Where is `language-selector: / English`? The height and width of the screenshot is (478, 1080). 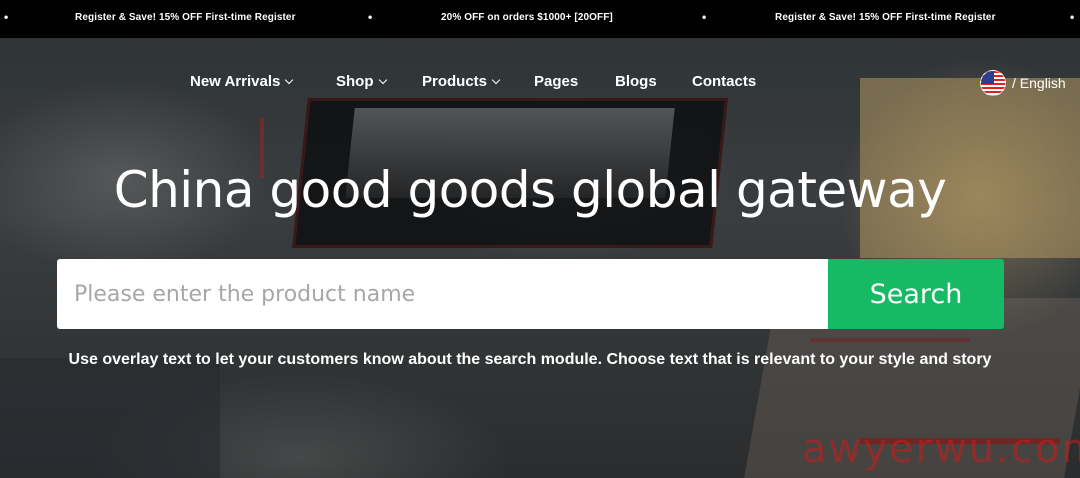 language-selector: / English is located at coordinates (1023, 83).